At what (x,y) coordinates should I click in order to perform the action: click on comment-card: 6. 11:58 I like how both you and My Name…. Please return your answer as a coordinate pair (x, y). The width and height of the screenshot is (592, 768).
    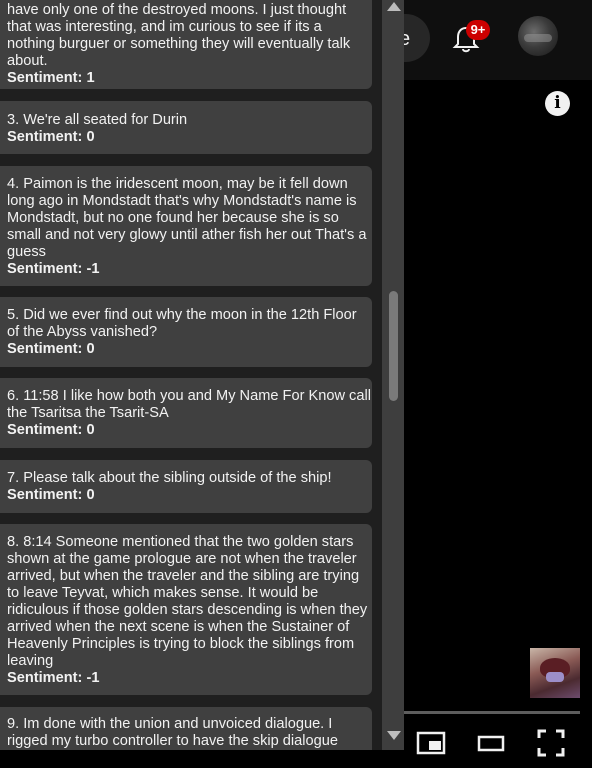
    Looking at the image, I should click on (186, 413).